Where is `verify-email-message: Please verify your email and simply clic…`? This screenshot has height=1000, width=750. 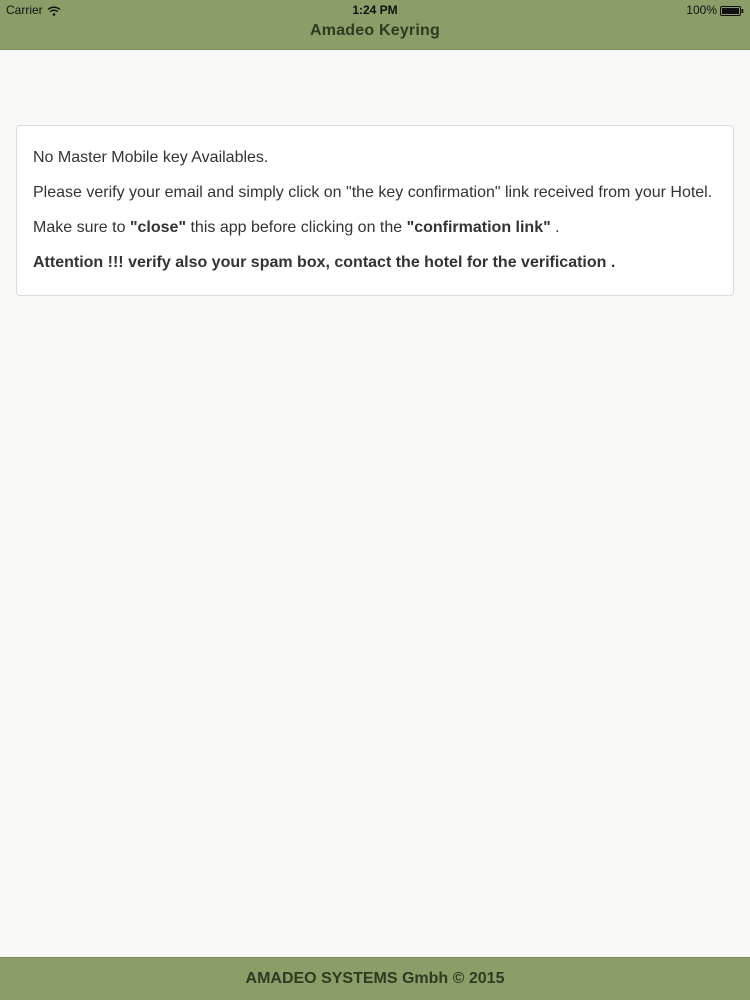 verify-email-message: Please verify your email and simply clic… is located at coordinates (373, 192).